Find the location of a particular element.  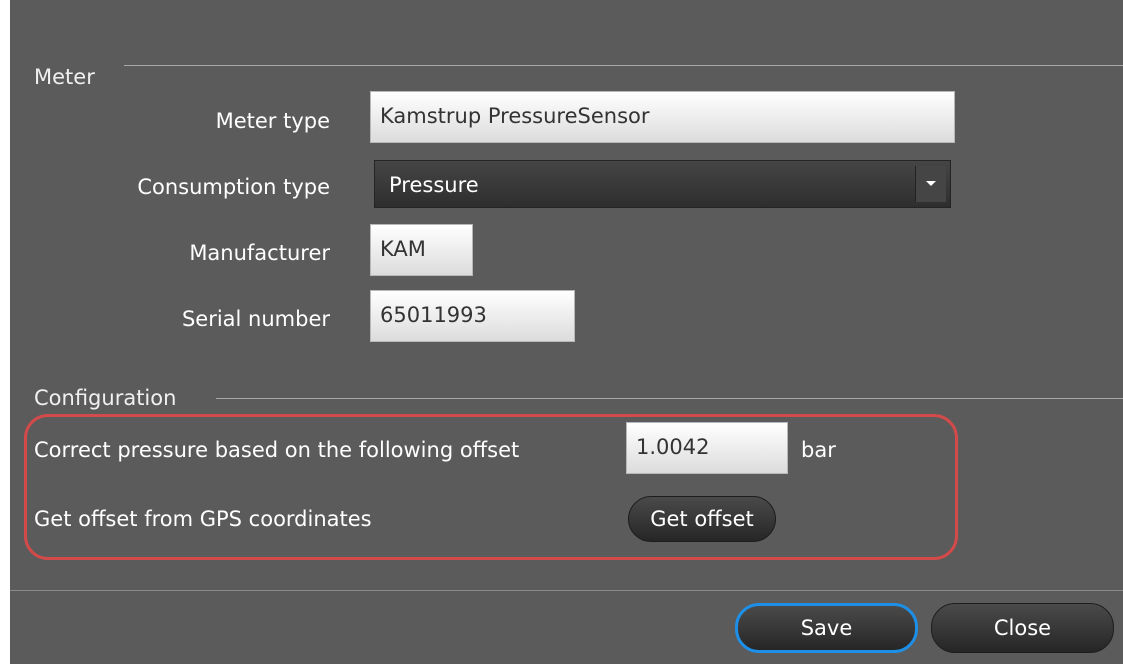

footer-divider is located at coordinates (566, 590).